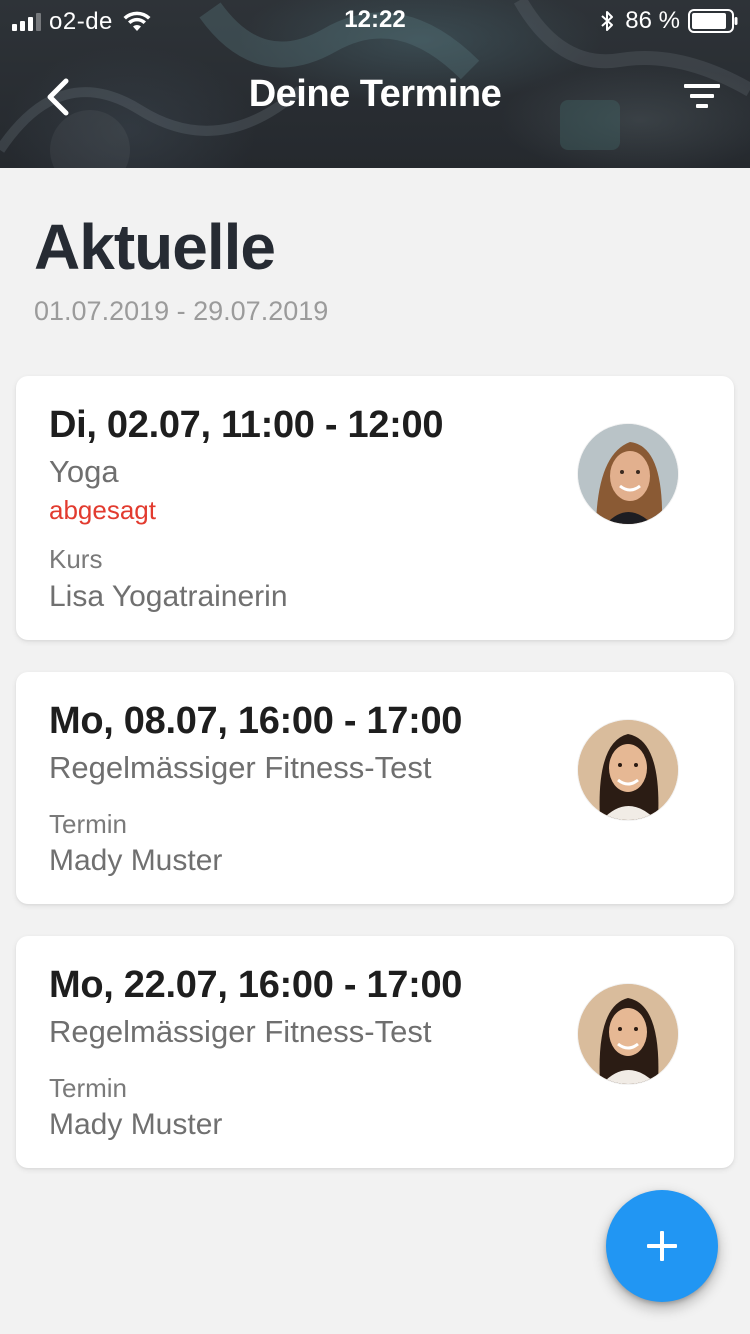 The width and height of the screenshot is (750, 1334). I want to click on header: o2-de 12:22 86 % Deine Termine, so click(375, 84).